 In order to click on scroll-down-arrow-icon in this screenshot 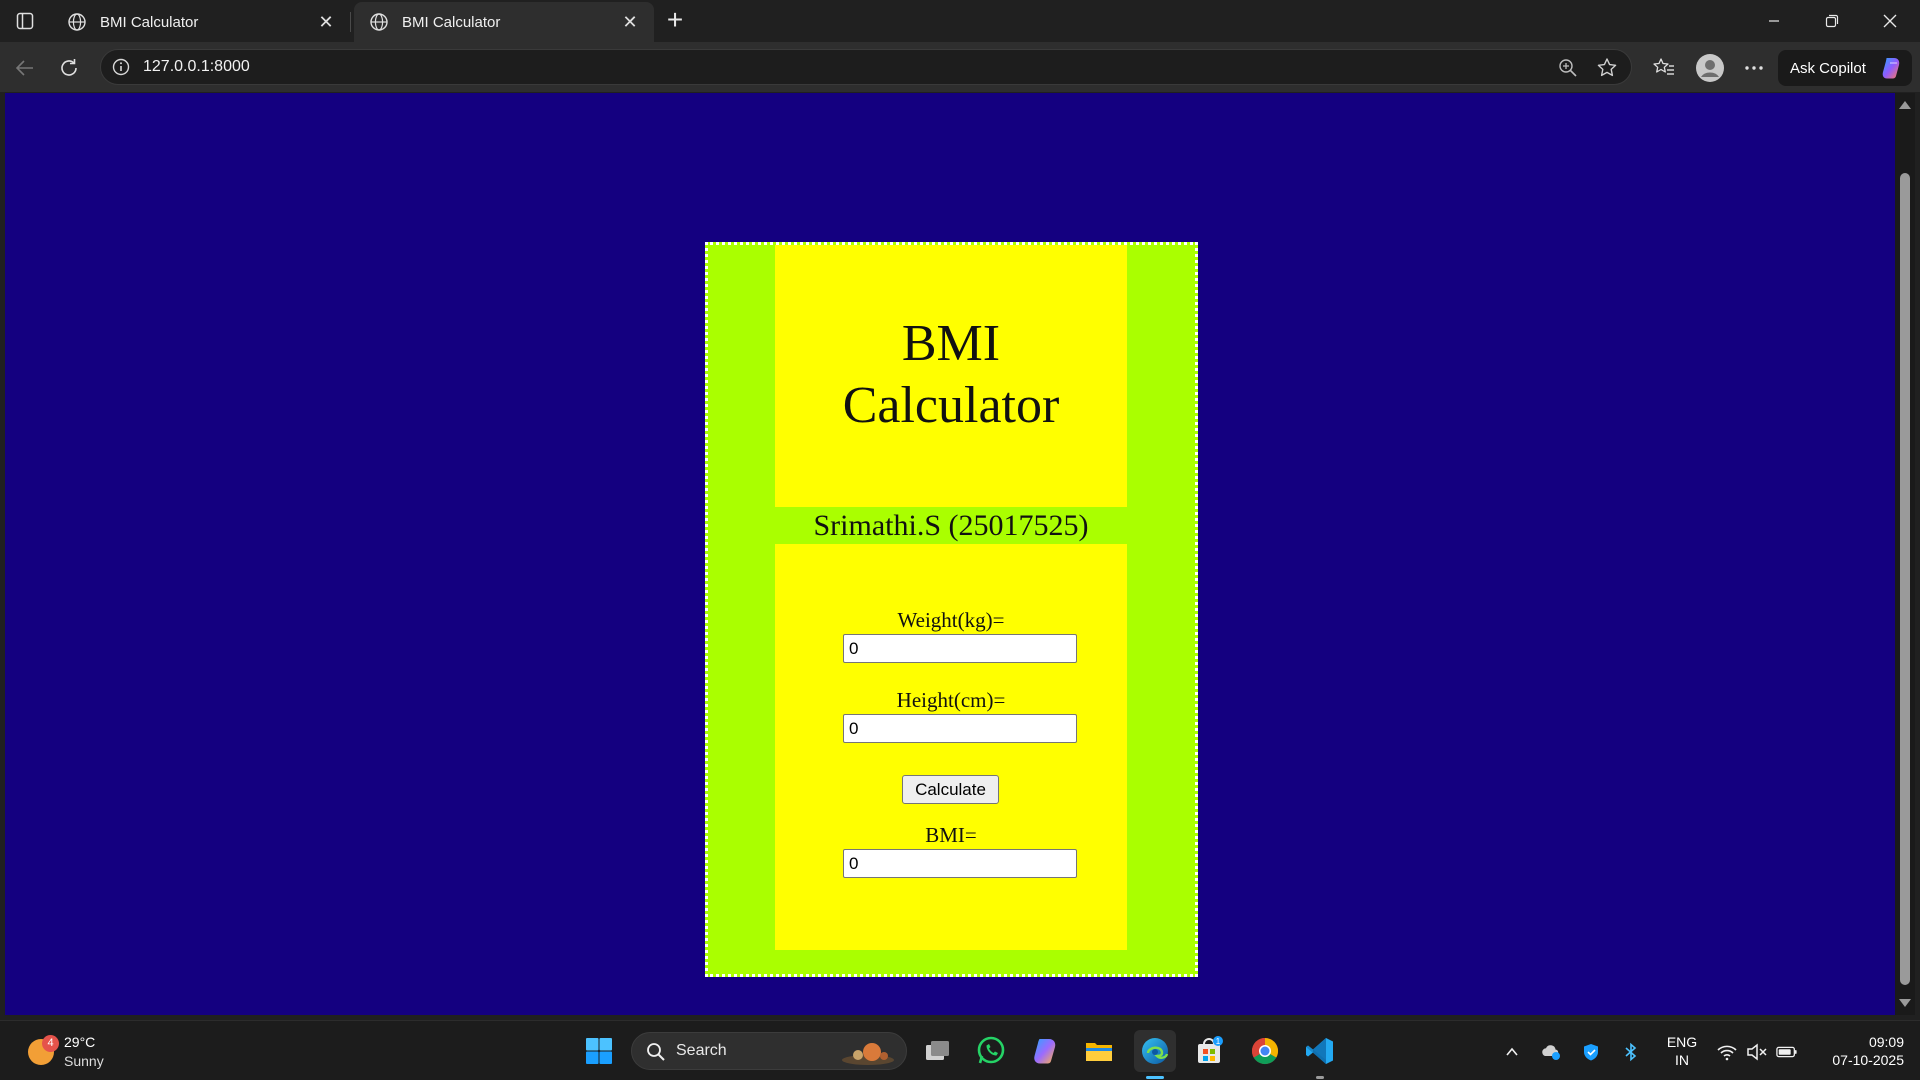, I will do `click(1905, 1003)`.